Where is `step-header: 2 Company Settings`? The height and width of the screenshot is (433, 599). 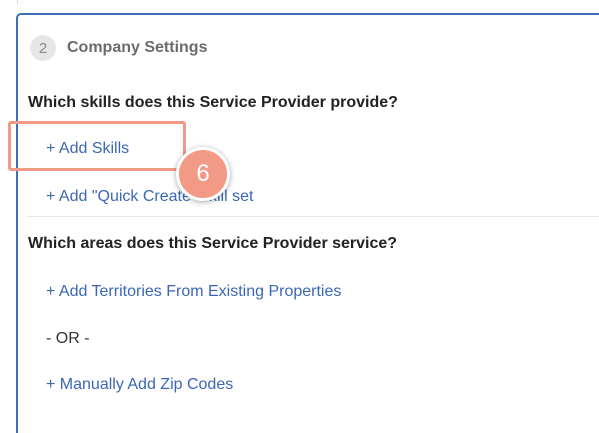
step-header: 2 Company Settings is located at coordinates (118, 48).